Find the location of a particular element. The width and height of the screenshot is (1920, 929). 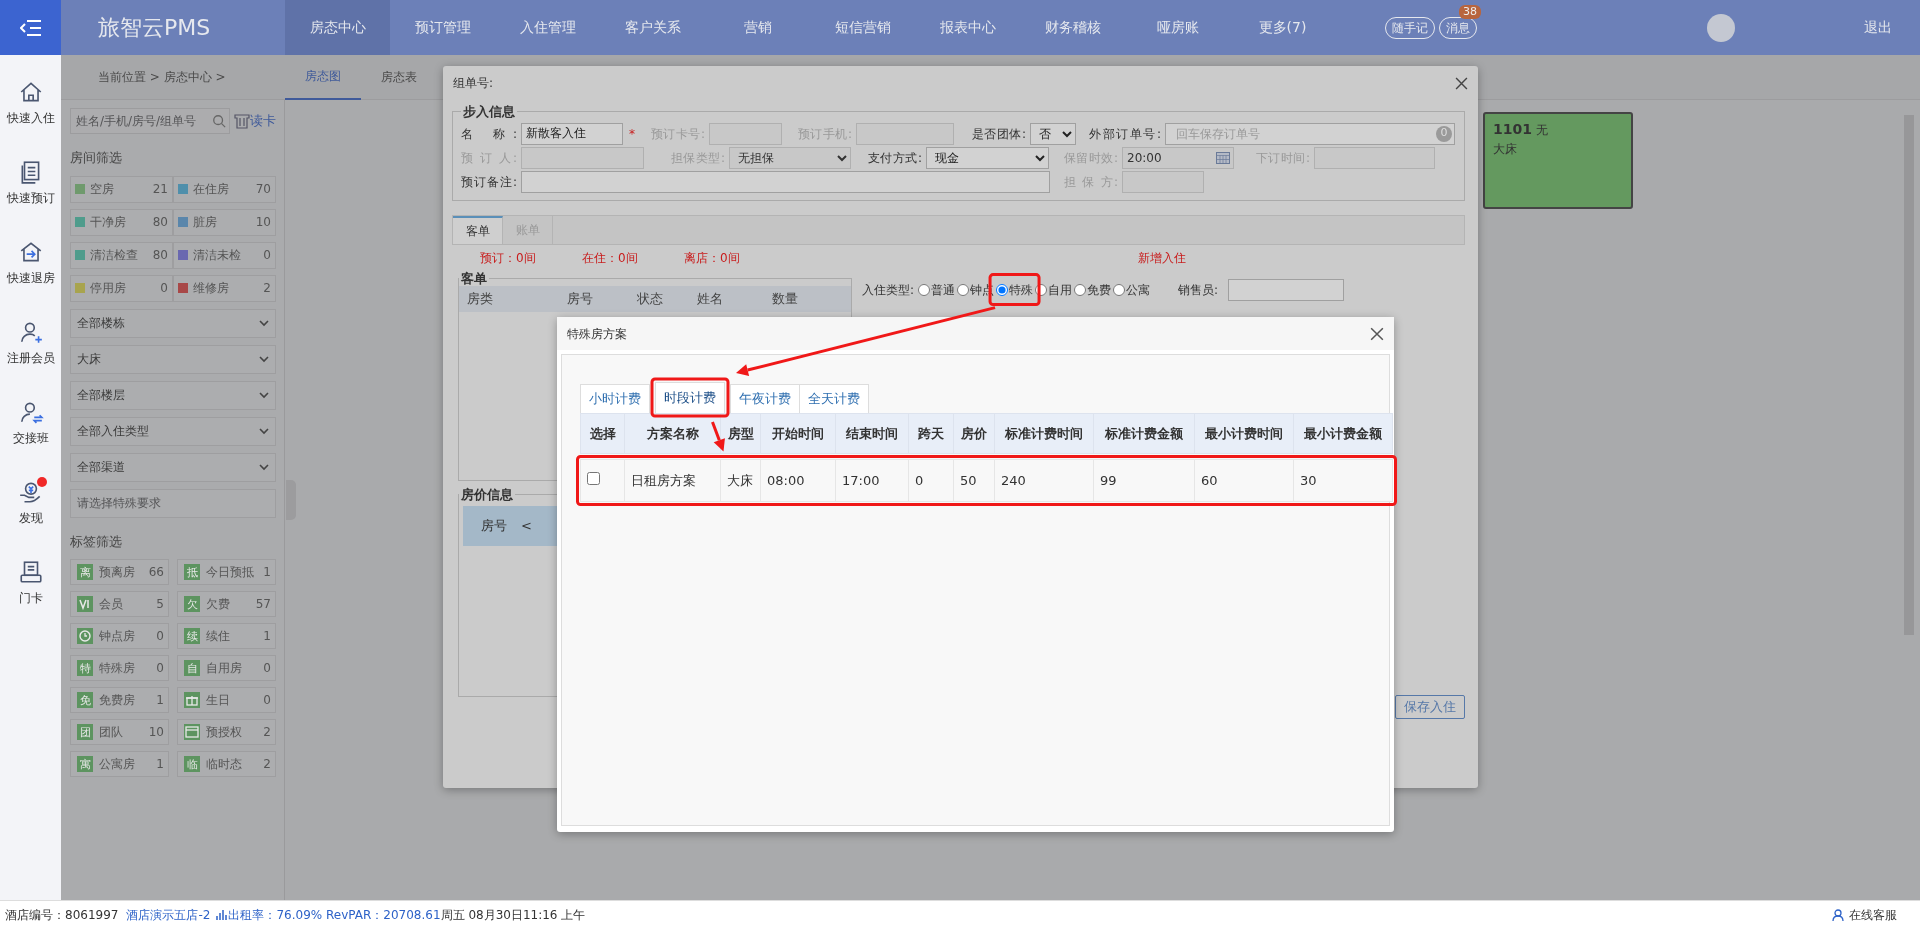

status-filter: 干净房 80 is located at coordinates (121, 222).